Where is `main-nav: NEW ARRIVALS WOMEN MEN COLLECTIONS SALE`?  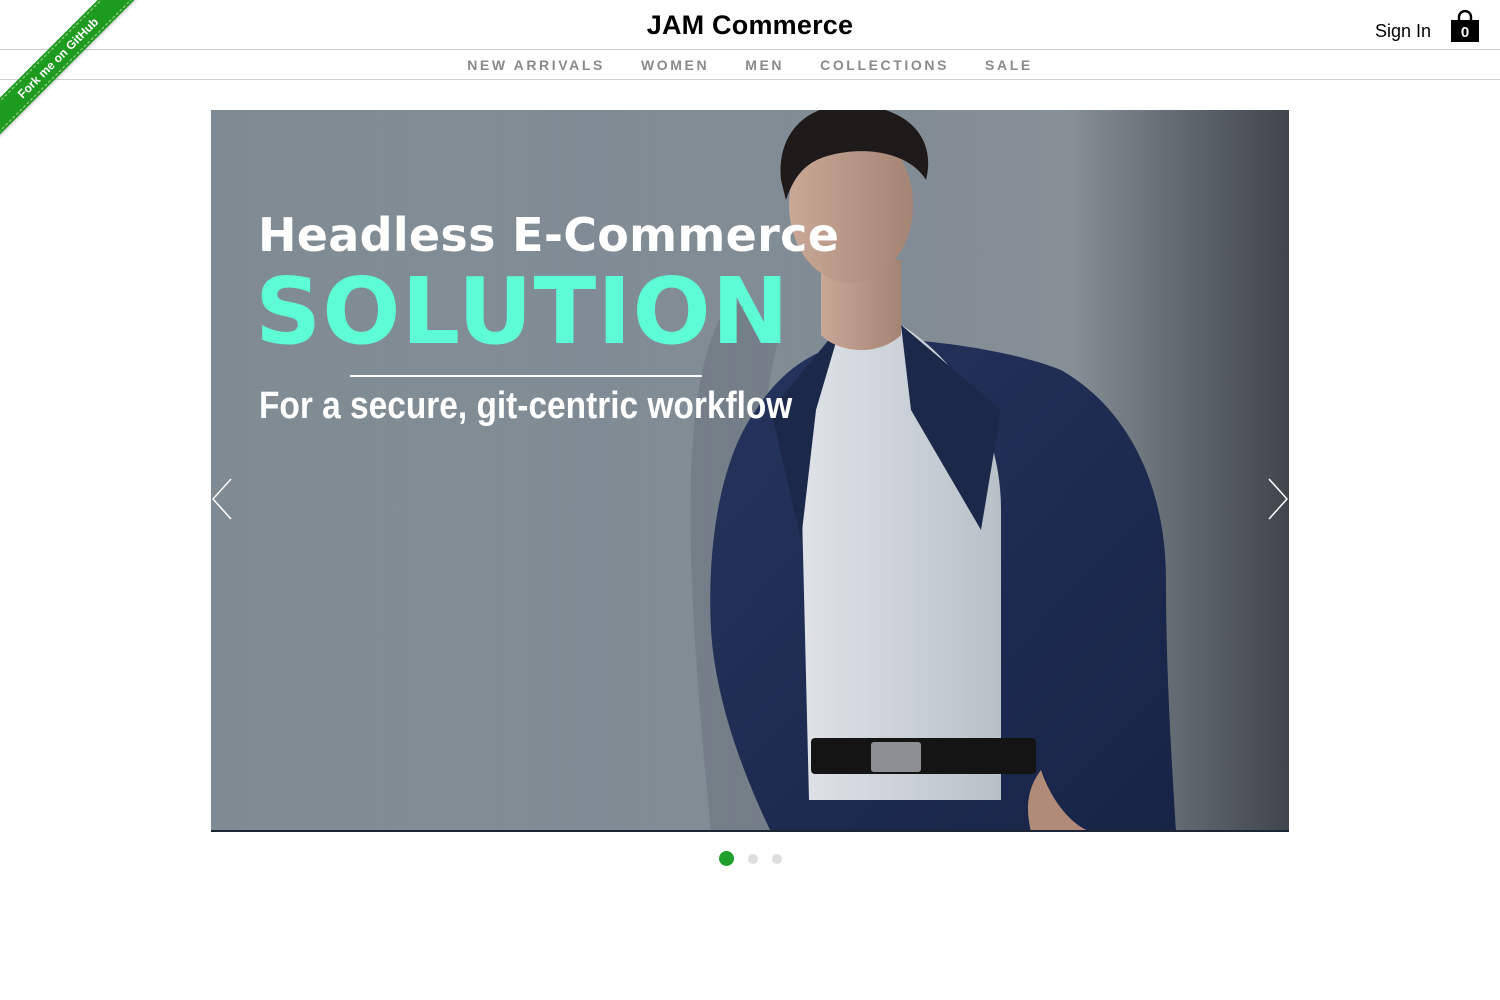 main-nav: NEW ARRIVALS WOMEN MEN COLLECTIONS SALE is located at coordinates (750, 65).